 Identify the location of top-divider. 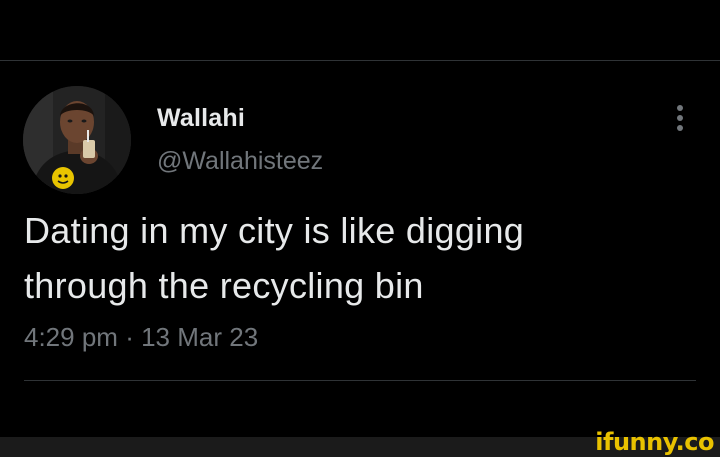
(360, 60).